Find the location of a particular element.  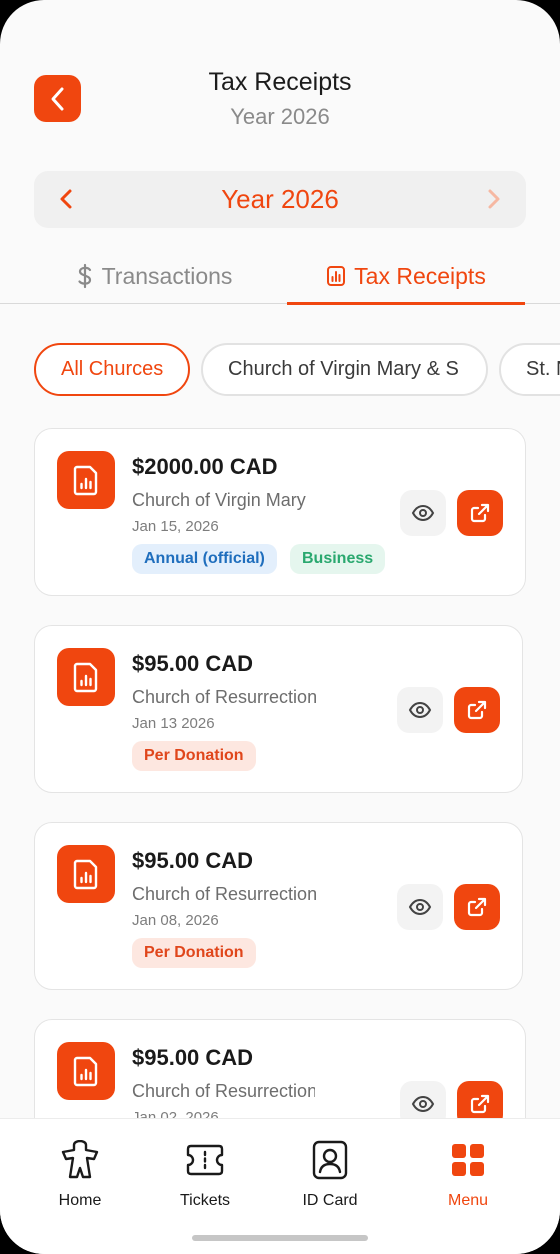

nav-item-home: Home is located at coordinates (80, 1174).